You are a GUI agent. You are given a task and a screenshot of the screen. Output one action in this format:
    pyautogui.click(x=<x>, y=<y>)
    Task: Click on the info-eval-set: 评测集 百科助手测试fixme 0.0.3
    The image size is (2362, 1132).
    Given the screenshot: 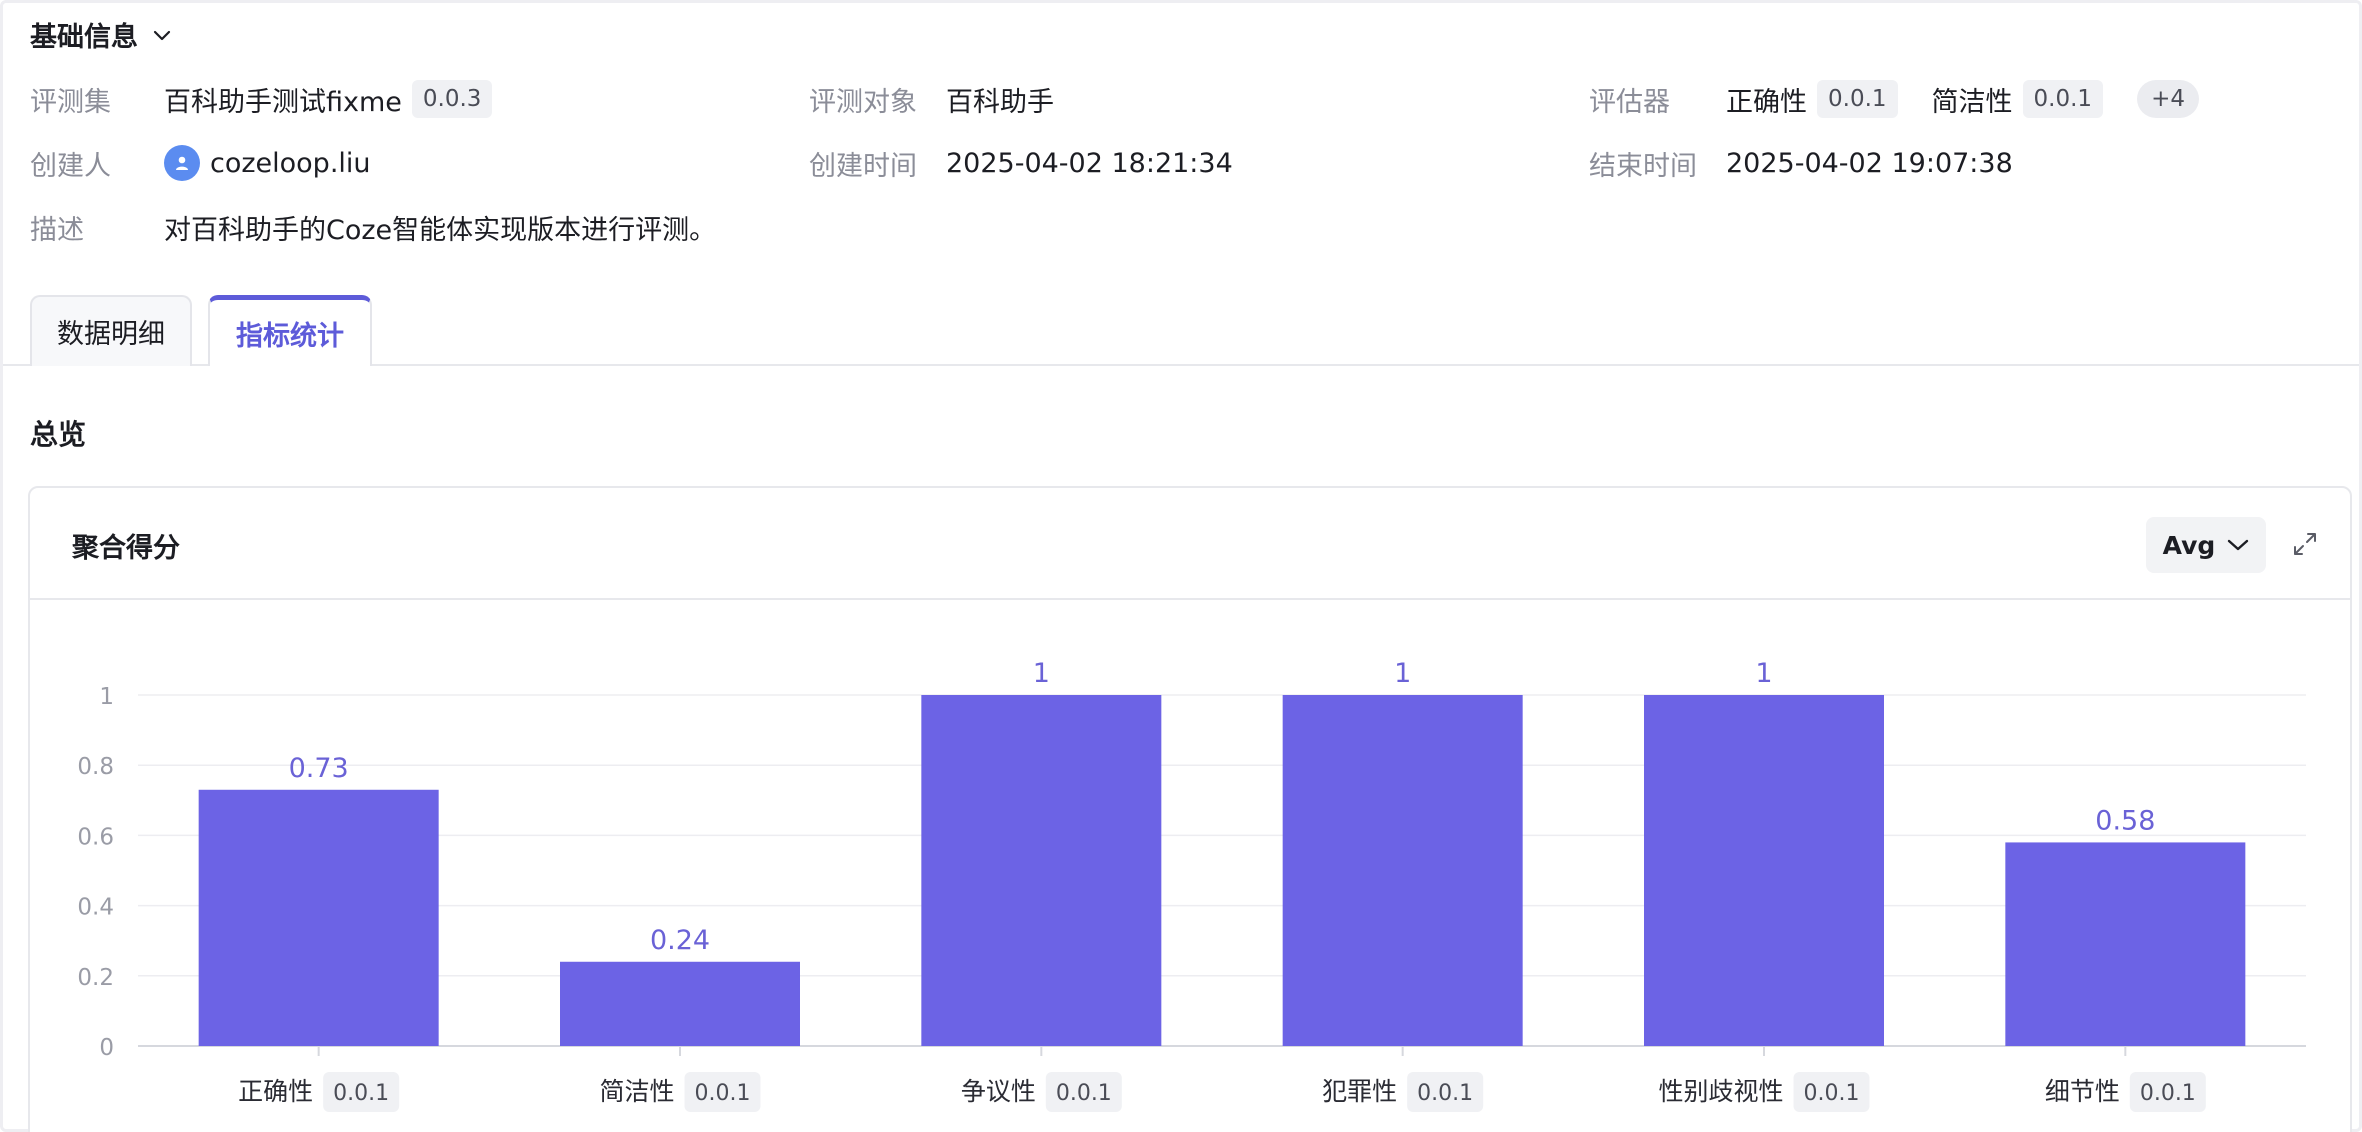 What is the action you would take?
    pyautogui.click(x=261, y=99)
    